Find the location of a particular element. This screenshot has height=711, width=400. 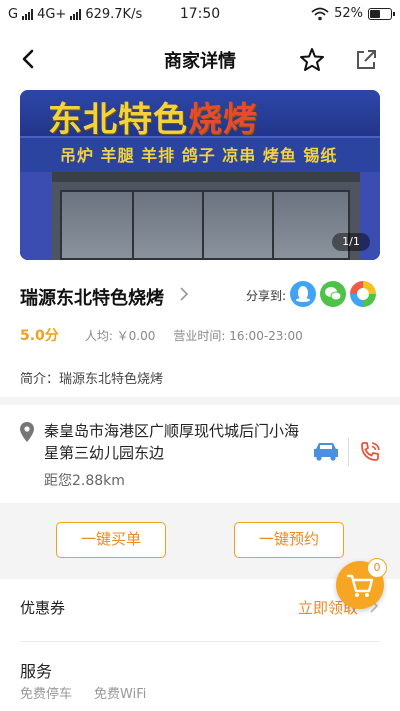

chevron-right-icon is located at coordinates (184, 294).